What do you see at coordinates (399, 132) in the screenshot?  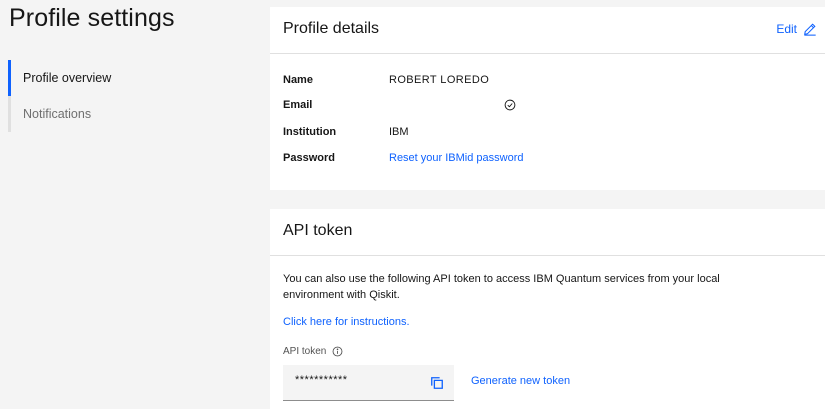 I see `institution-value: IBM` at bounding box center [399, 132].